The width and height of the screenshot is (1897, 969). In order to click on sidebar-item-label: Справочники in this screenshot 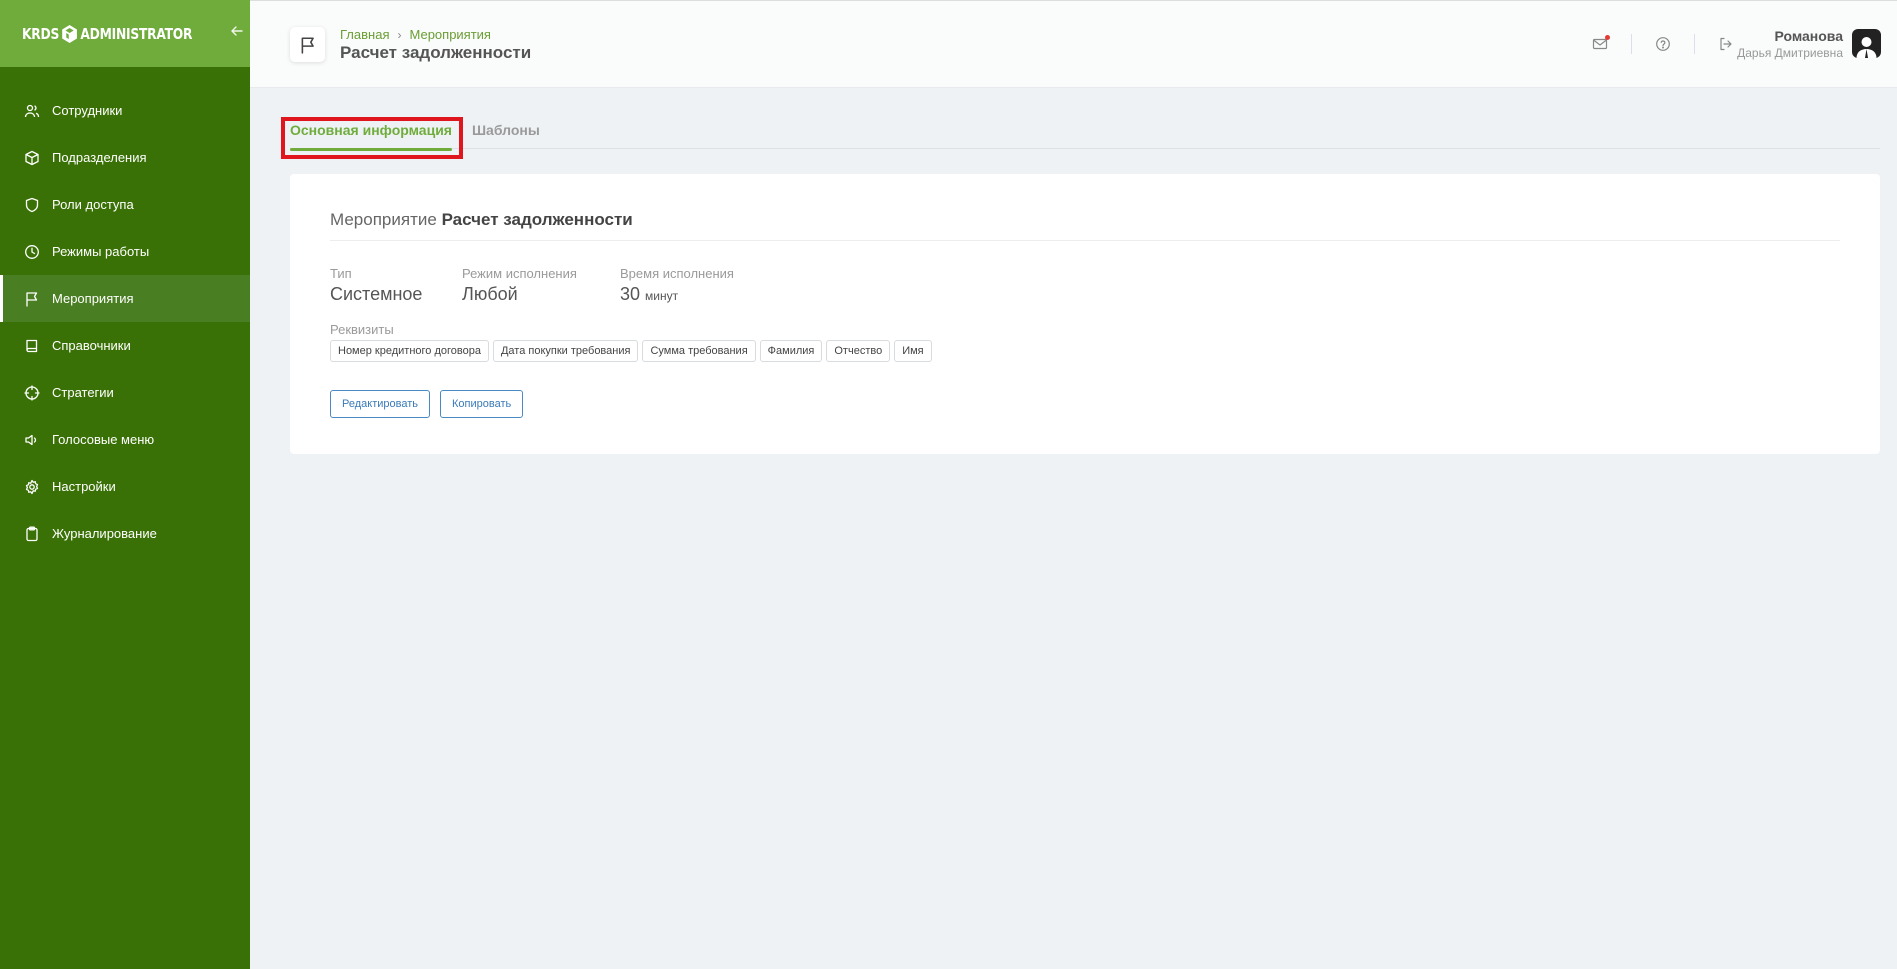, I will do `click(91, 345)`.